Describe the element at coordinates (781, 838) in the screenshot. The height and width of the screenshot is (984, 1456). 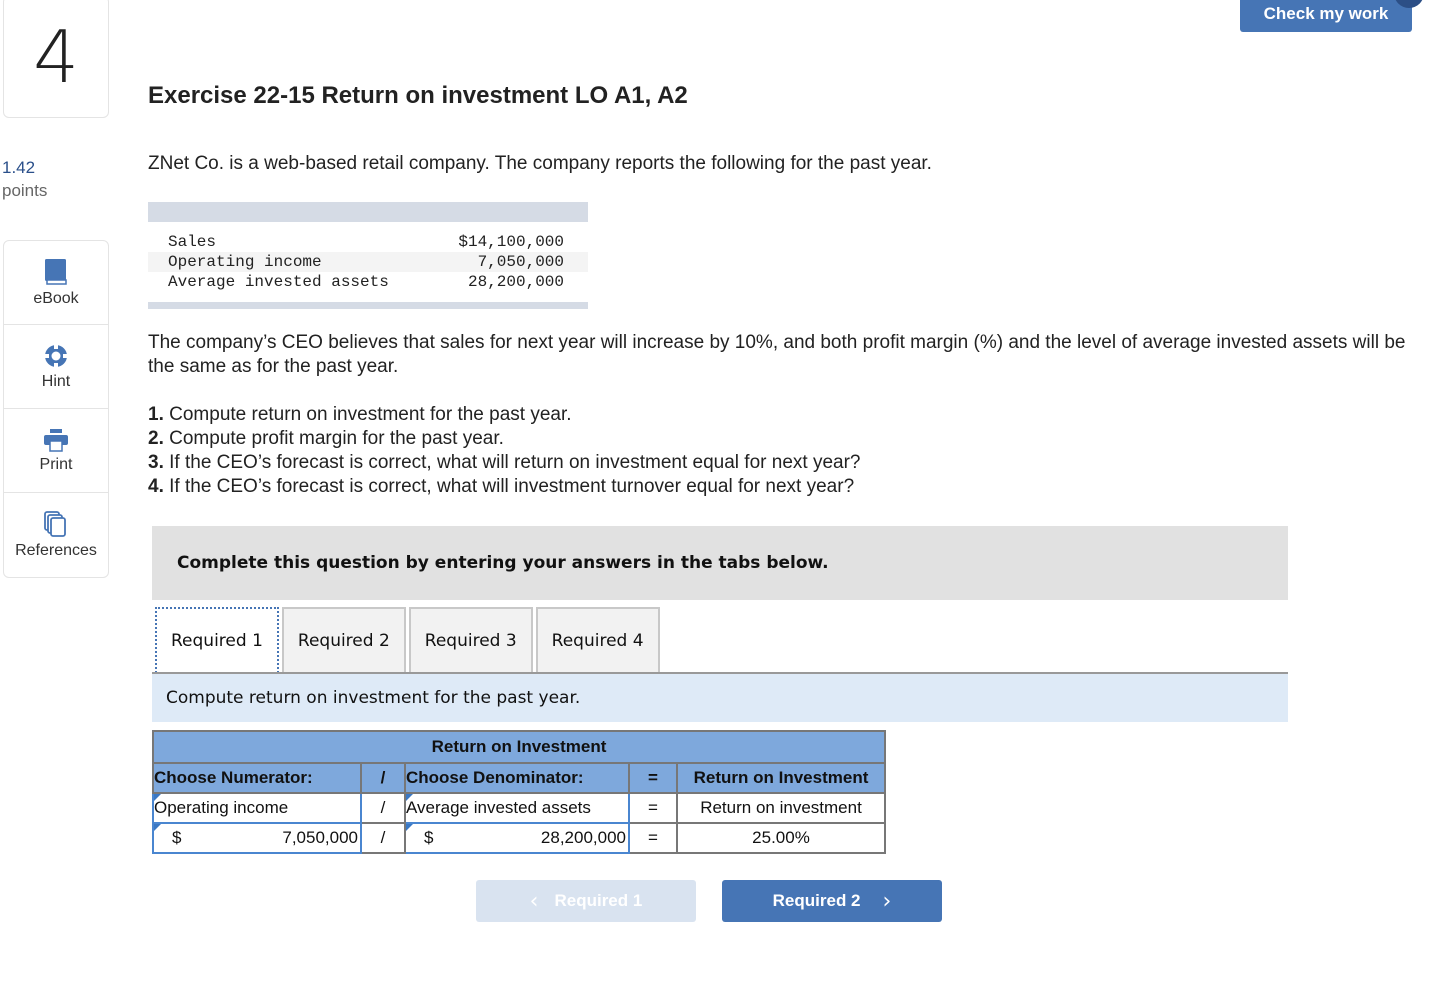
I see `roi-result-value: 25.00%` at that location.